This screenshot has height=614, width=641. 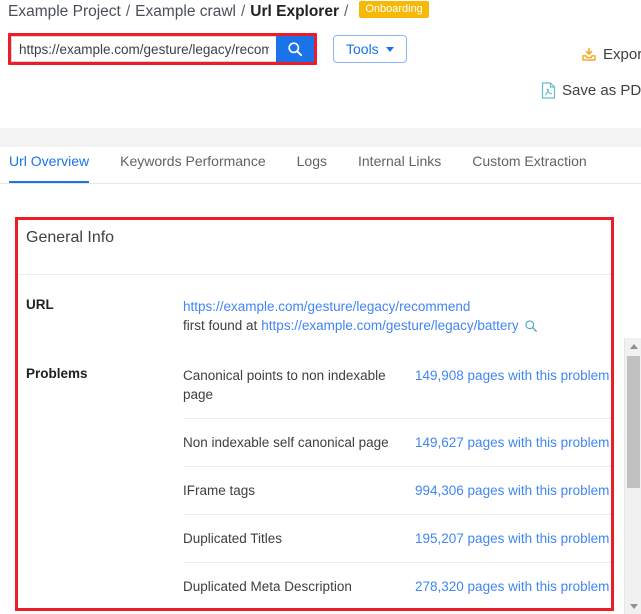 What do you see at coordinates (267, 586) in the screenshot?
I see `problem-name: Duplicated Meta Description` at bounding box center [267, 586].